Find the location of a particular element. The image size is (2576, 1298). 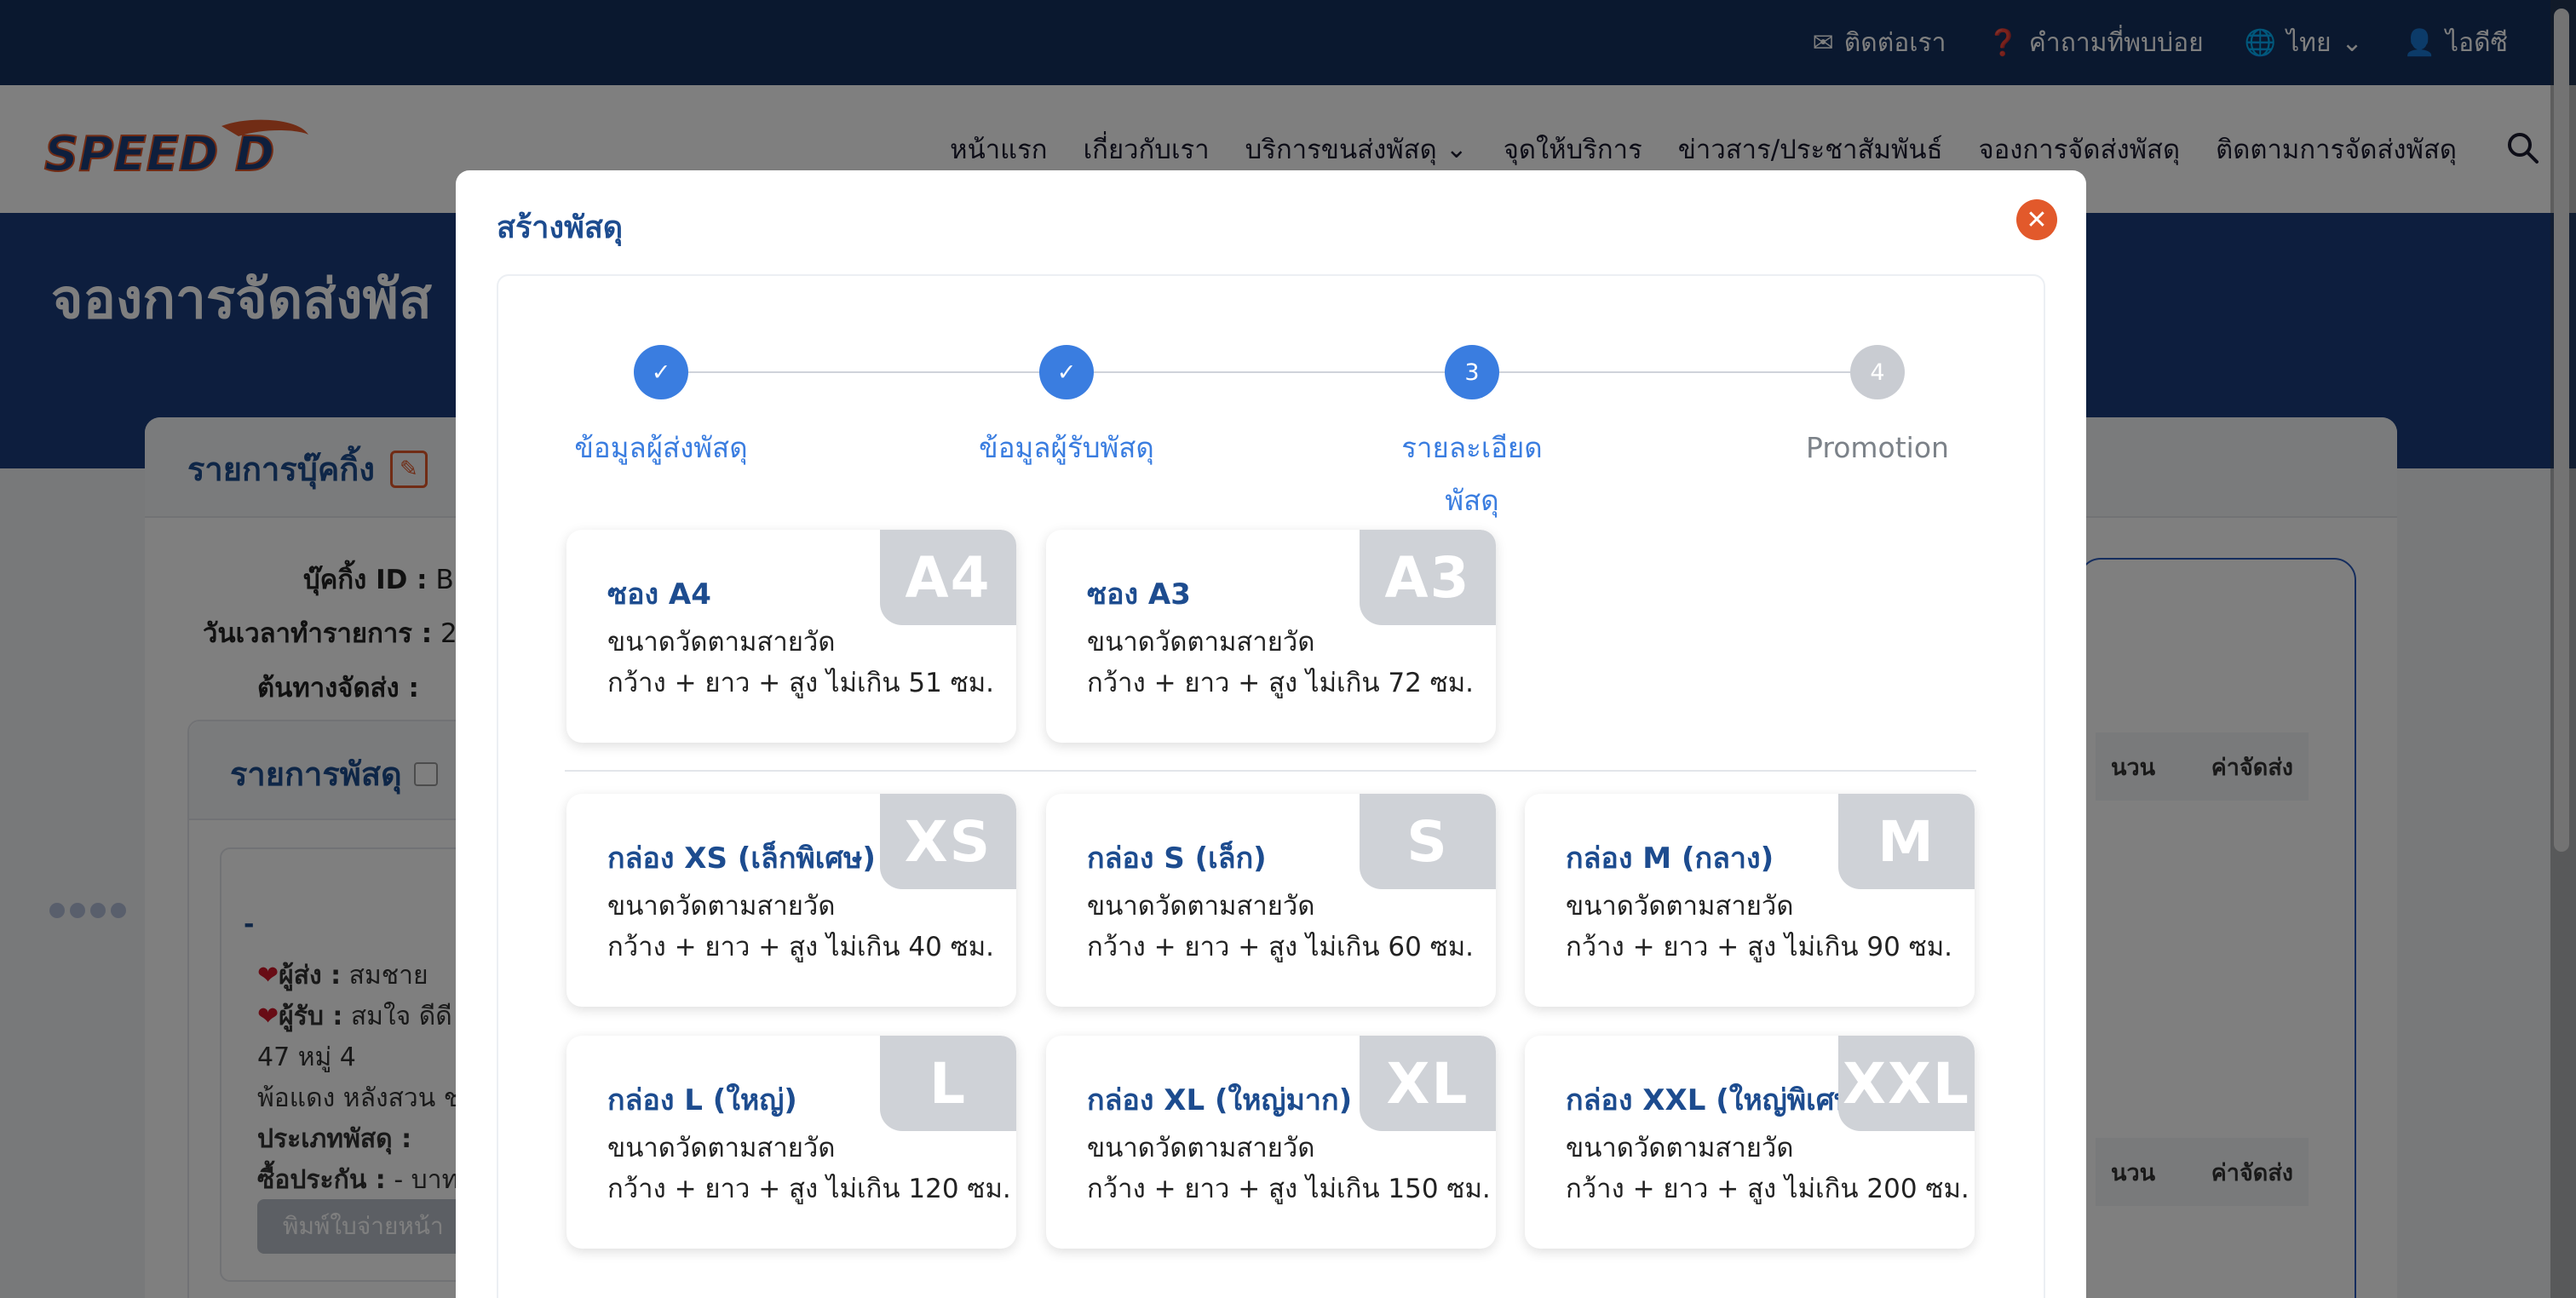

step-2-label: ข้อมูลผู้รับพัสดุ is located at coordinates (1066, 448).